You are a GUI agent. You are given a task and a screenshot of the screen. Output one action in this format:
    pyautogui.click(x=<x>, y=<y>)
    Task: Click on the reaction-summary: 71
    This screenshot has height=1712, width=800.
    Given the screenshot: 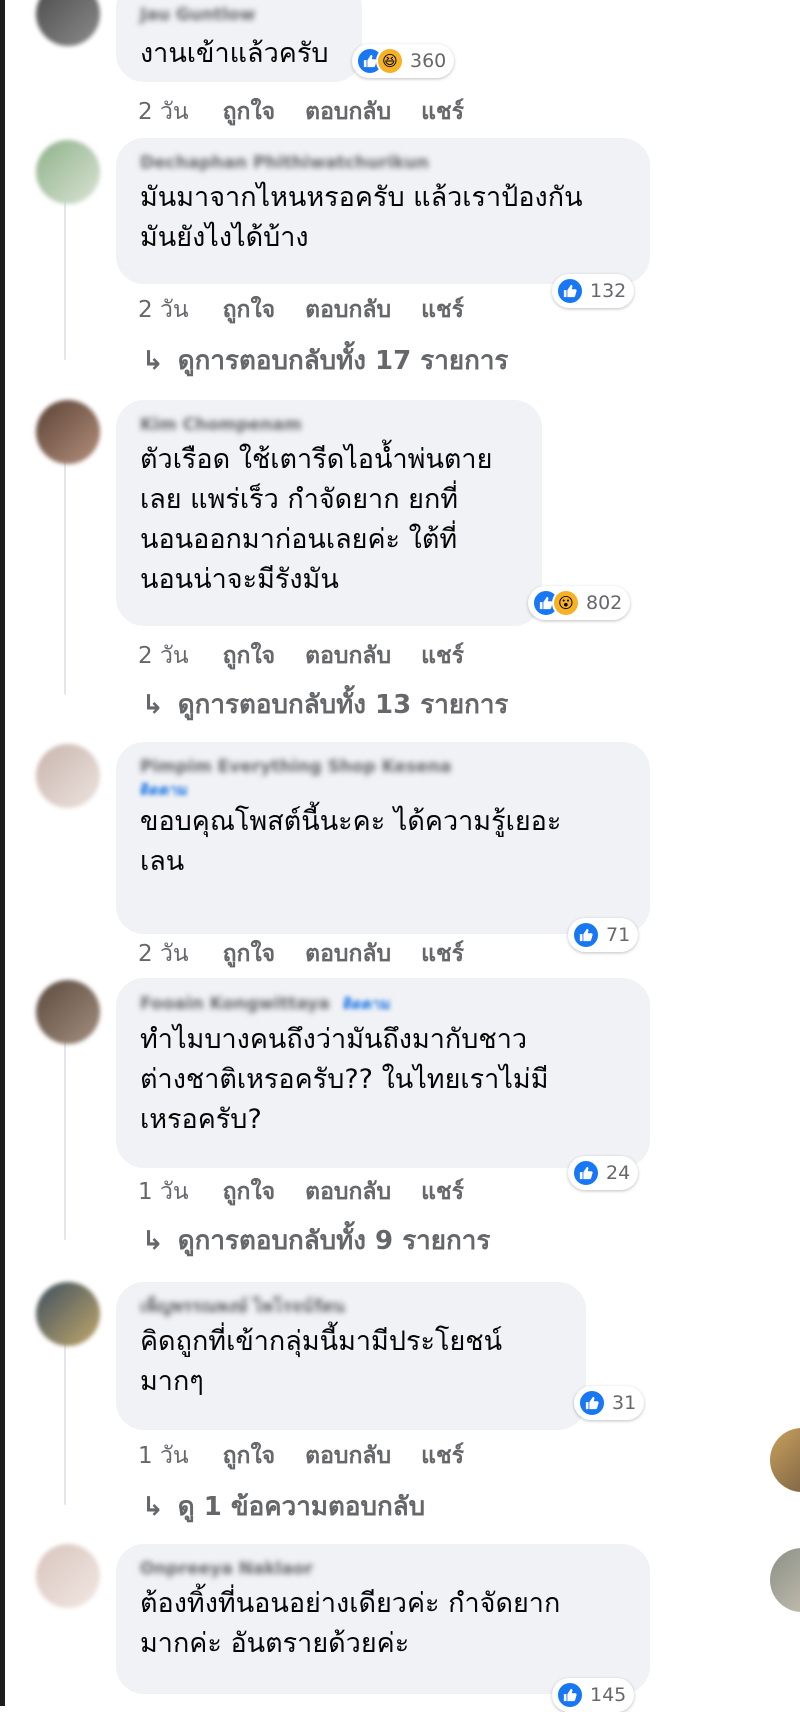 What is the action you would take?
    pyautogui.click(x=603, y=935)
    